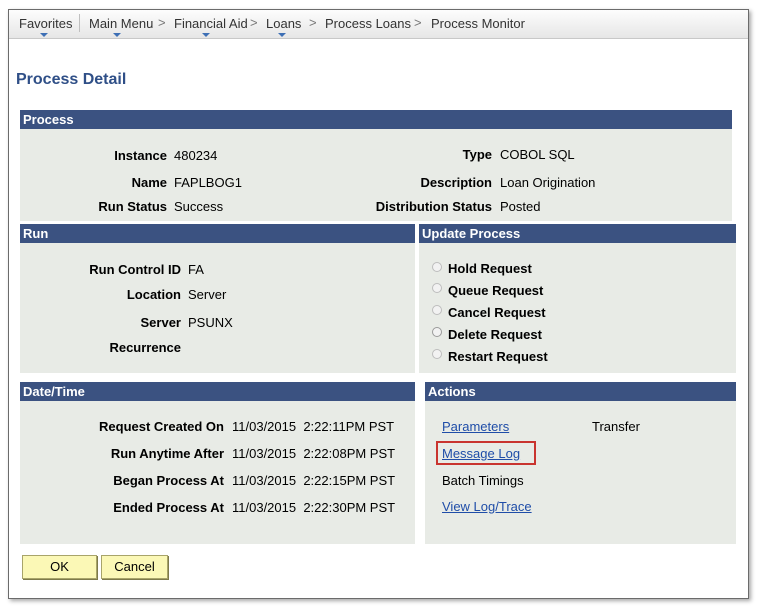 The height and width of the screenshot is (611, 762). I want to click on run-anytime-label: Run Anytime After, so click(167, 453).